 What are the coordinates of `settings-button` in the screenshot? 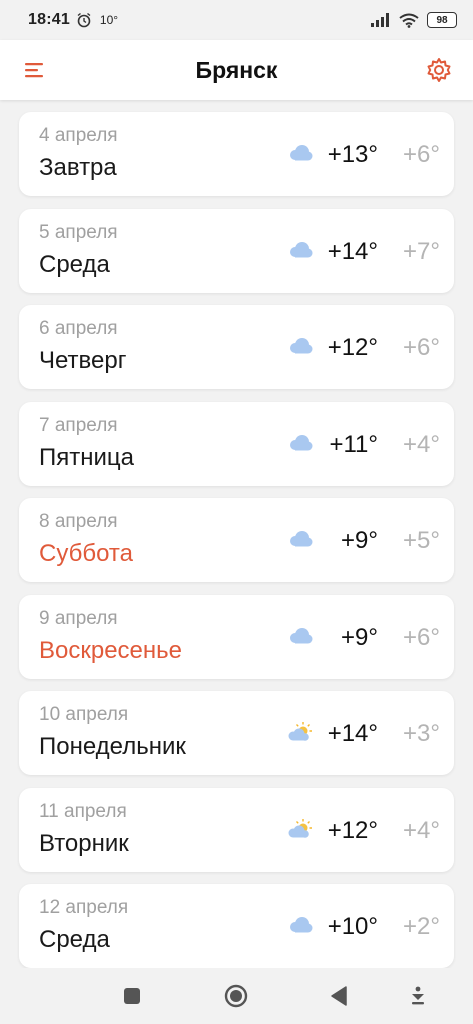 It's located at (439, 70).